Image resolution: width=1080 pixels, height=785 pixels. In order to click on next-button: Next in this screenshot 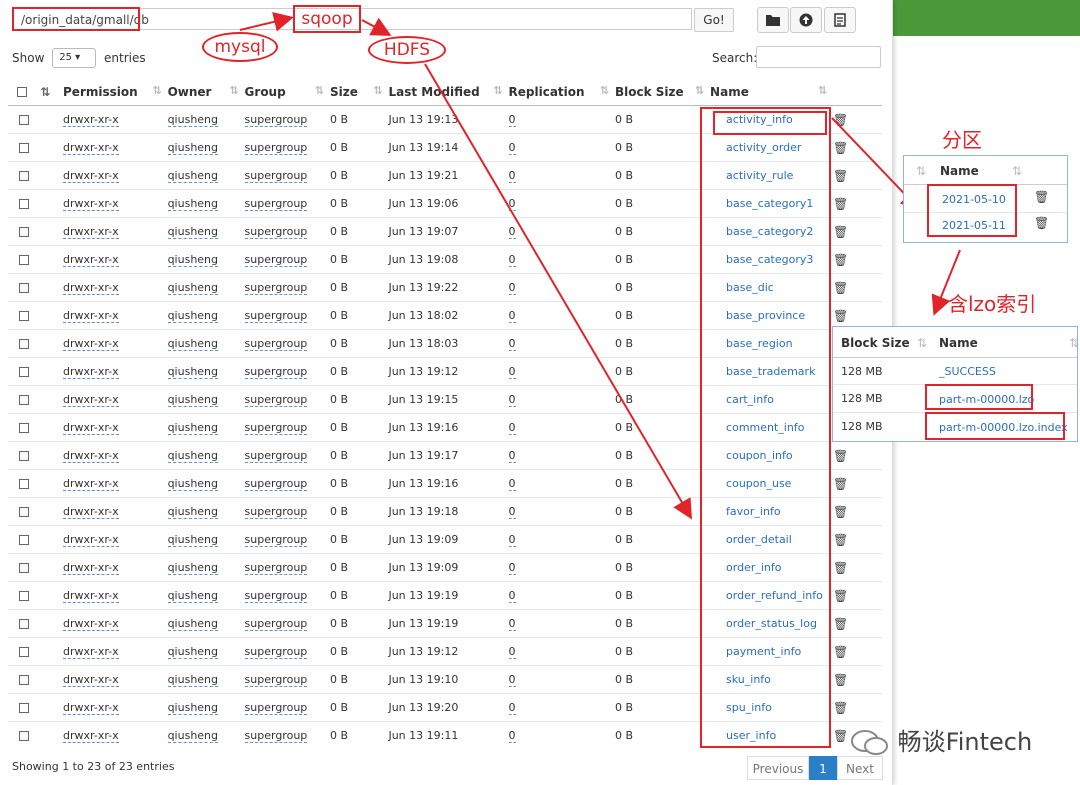, I will do `click(860, 768)`.